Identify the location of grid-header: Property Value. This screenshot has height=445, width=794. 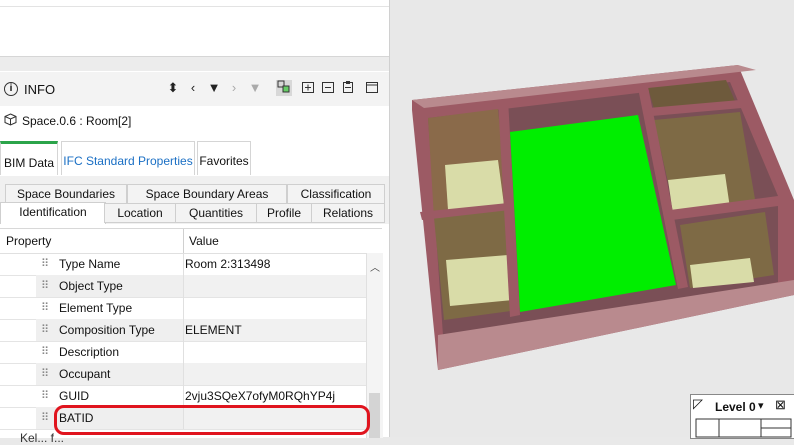
(183, 241).